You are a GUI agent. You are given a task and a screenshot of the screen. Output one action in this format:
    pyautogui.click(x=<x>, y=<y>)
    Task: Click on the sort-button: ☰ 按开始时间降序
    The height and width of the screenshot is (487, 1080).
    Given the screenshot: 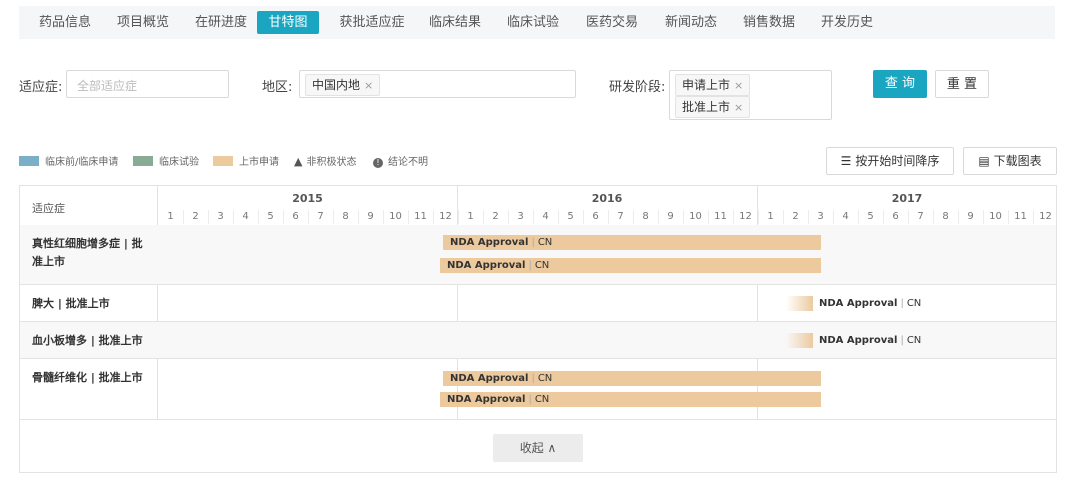 What is the action you would take?
    pyautogui.click(x=890, y=161)
    